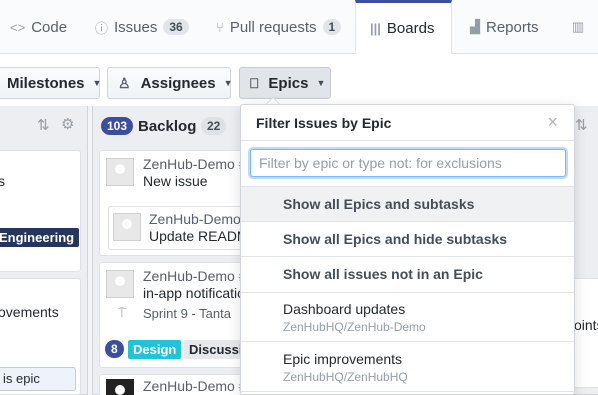 The image size is (598, 395). I want to click on boards-icon: |||, so click(375, 28).